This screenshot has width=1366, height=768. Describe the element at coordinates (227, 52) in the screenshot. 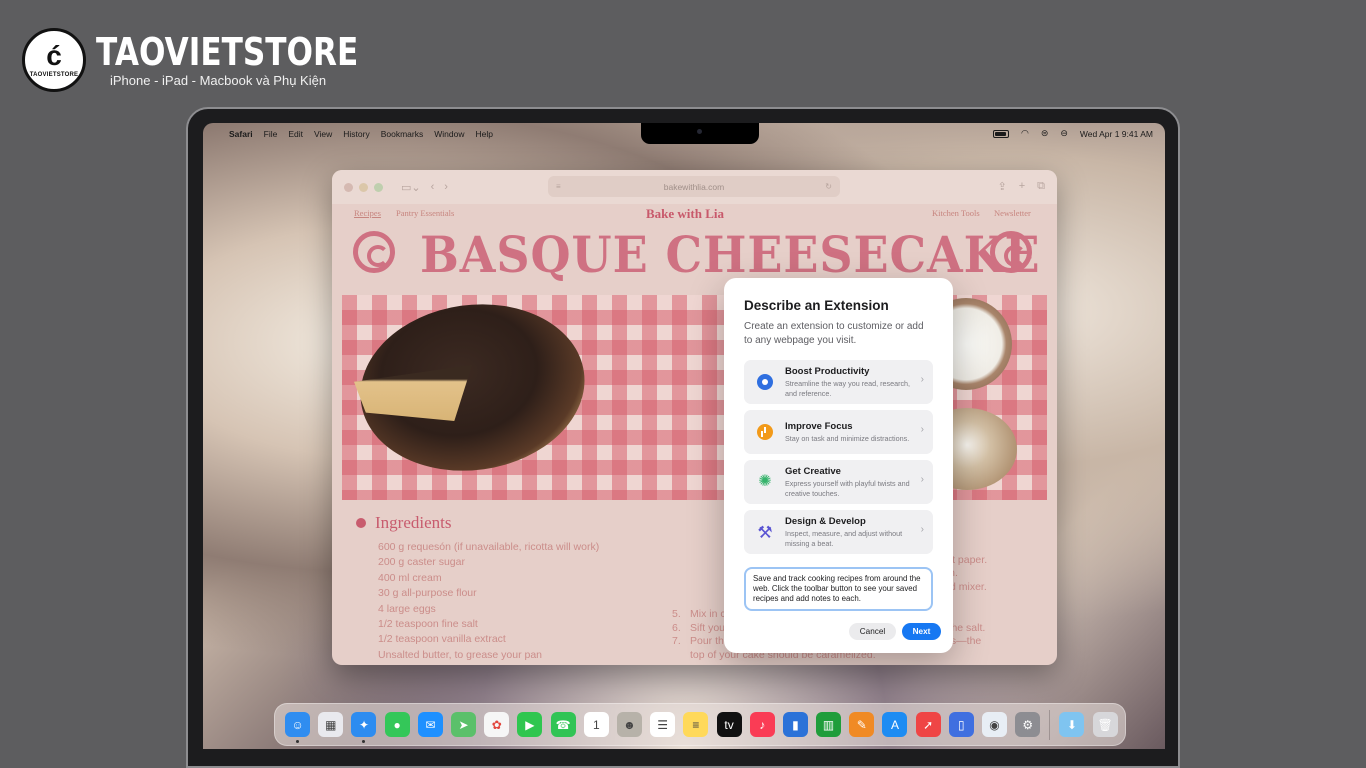

I see `brand-name: TAOVIETSTORE` at that location.